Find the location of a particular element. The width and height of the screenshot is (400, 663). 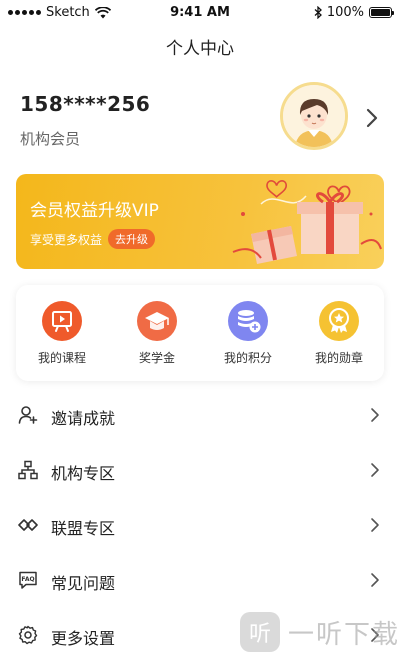

alliance-icon is located at coordinates (28, 525).